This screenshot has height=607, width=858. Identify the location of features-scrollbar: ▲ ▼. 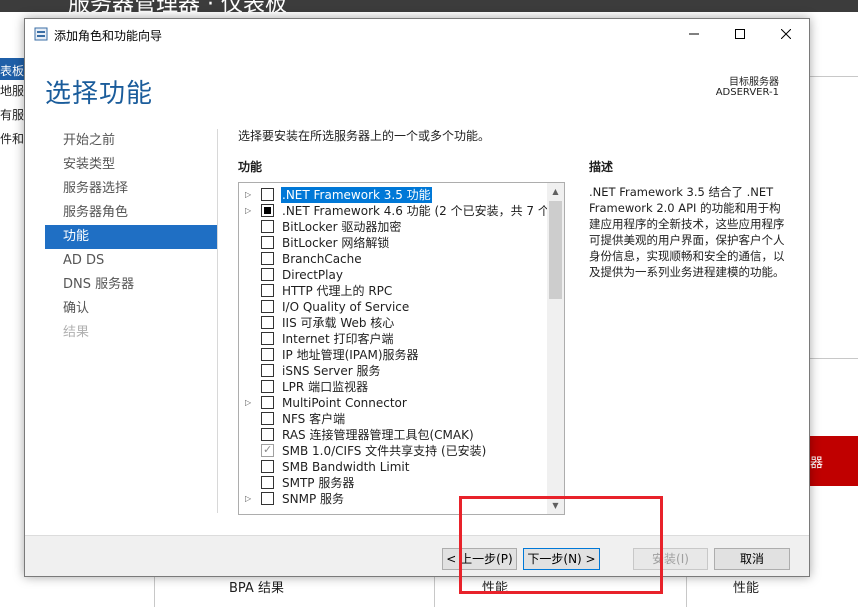
(555, 348).